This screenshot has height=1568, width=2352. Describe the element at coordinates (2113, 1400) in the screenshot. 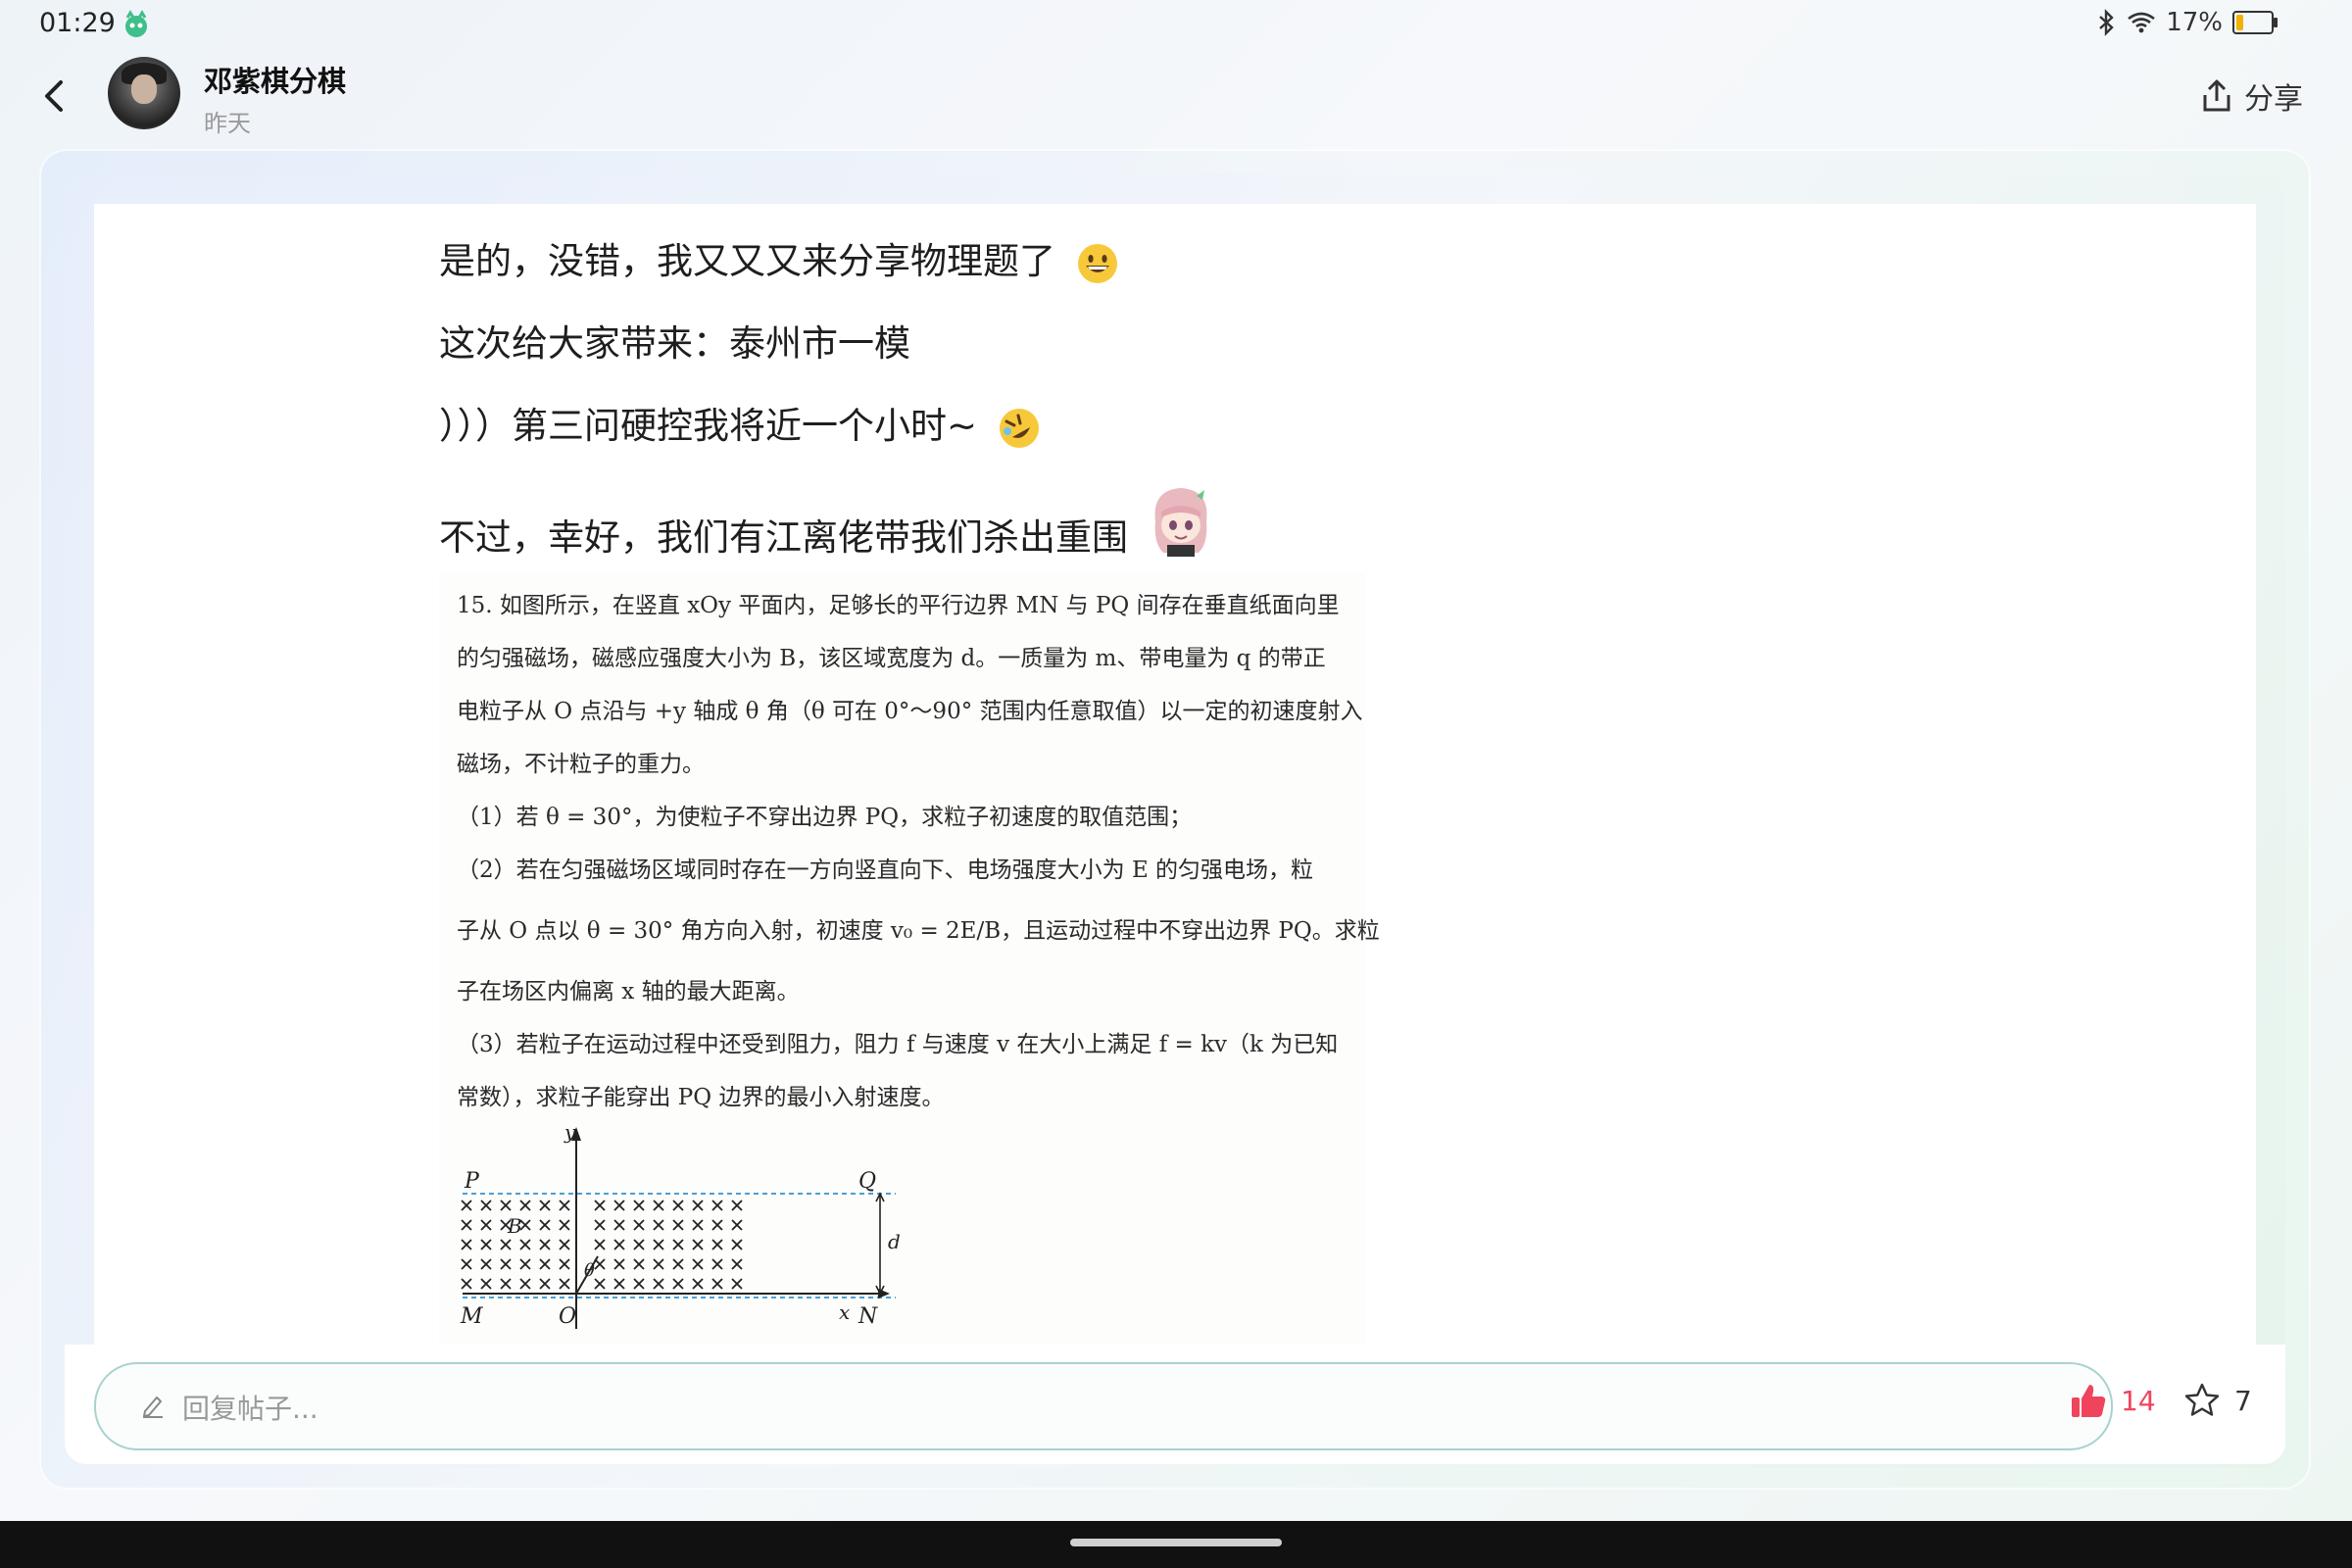

I see `like-button: 14` at that location.